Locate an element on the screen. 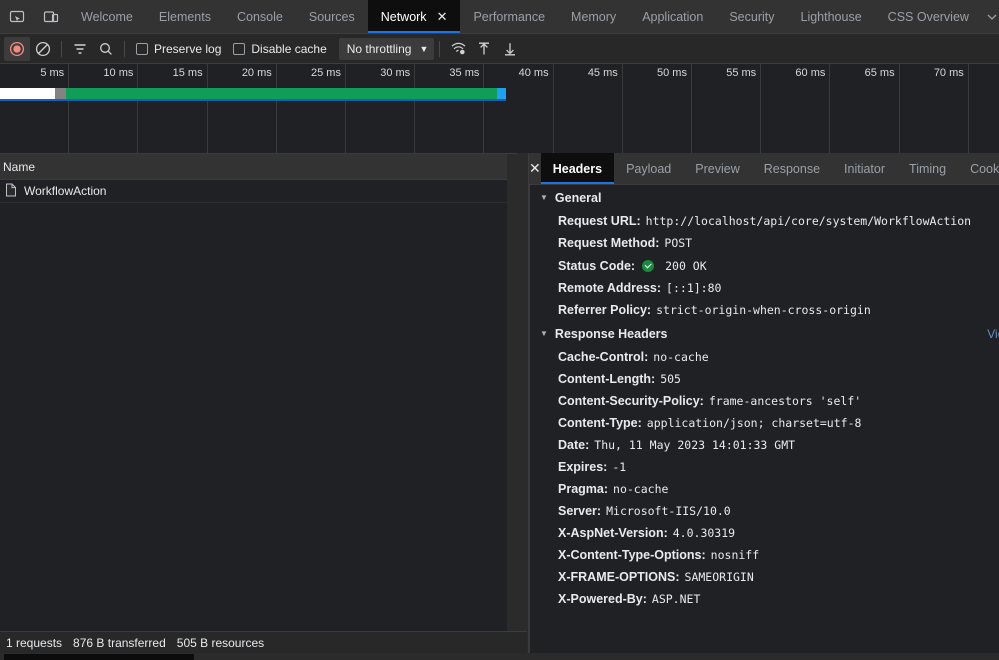 The height and width of the screenshot is (660, 999). chevron-down-icon: ▼ is located at coordinates (424, 48).